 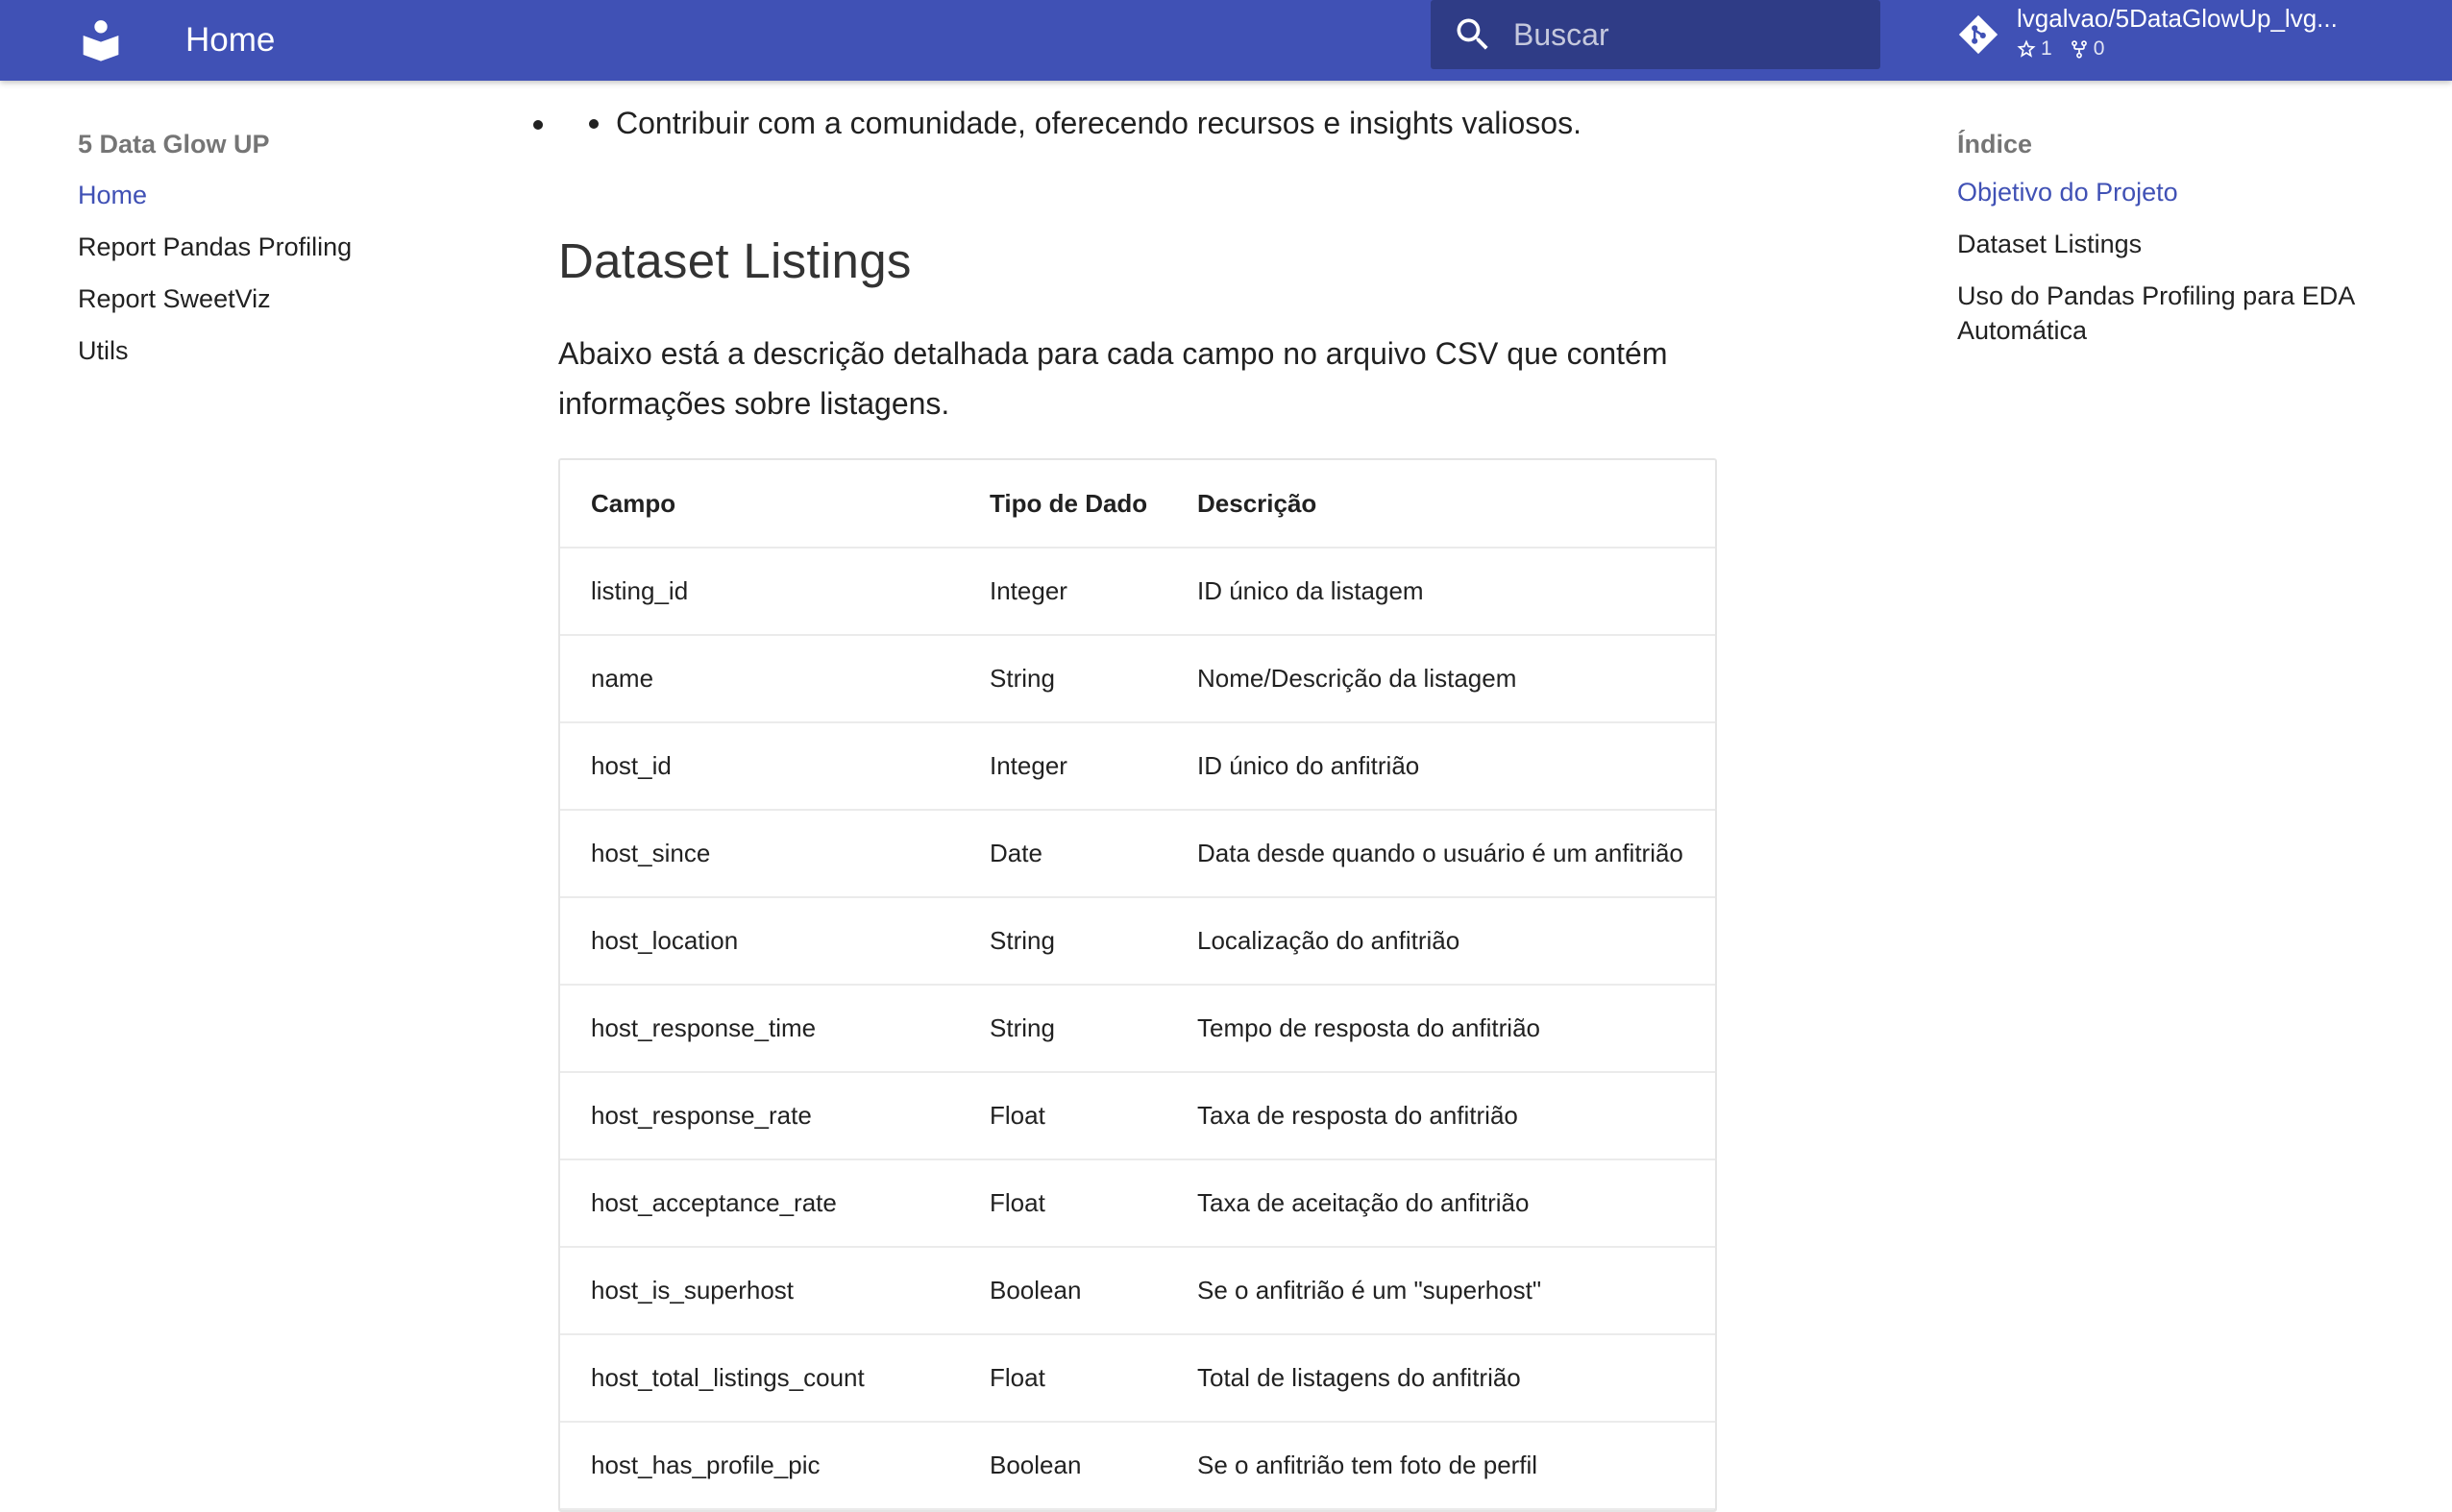 I want to click on cell-description: ID único do anfitrião, so click(x=1440, y=766).